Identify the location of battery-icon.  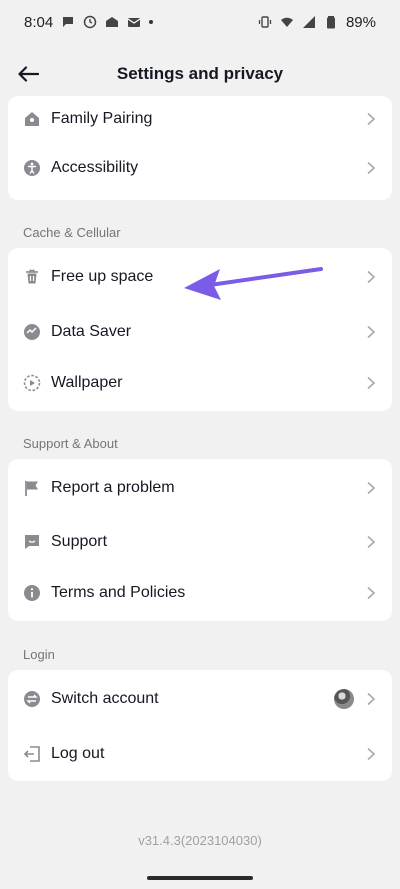
(331, 22).